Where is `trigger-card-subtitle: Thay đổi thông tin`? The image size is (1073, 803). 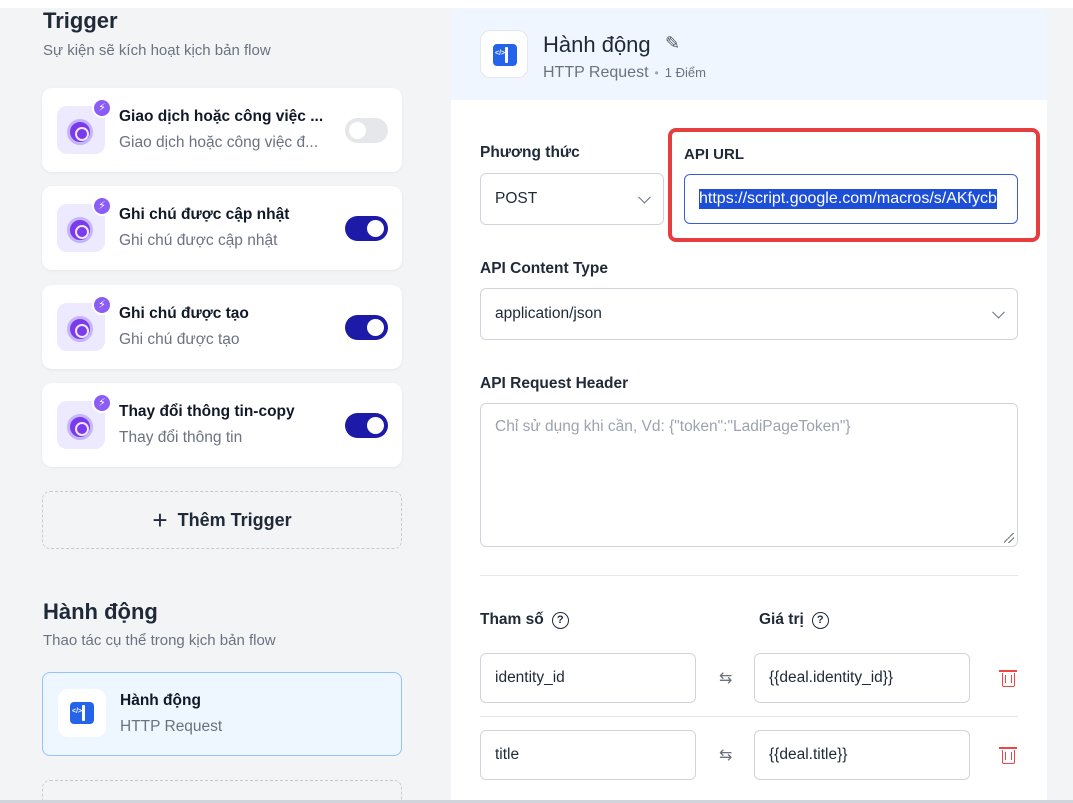 trigger-card-subtitle: Thay đổi thông tin is located at coordinates (181, 437).